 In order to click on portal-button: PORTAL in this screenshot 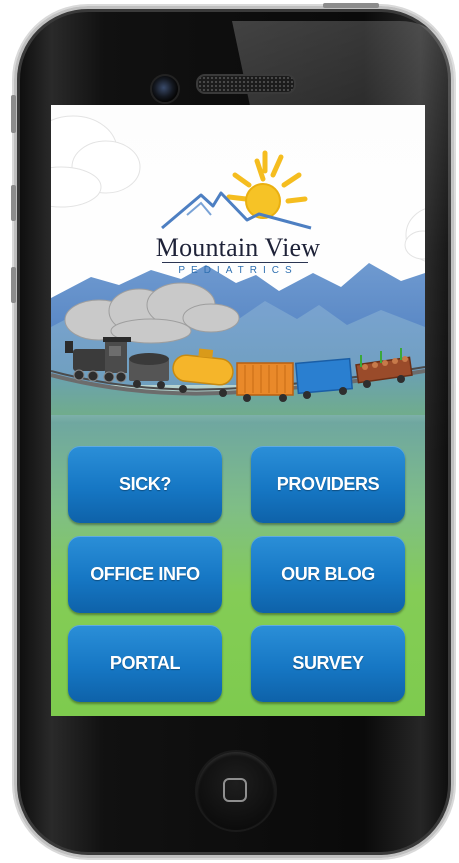, I will do `click(145, 663)`.